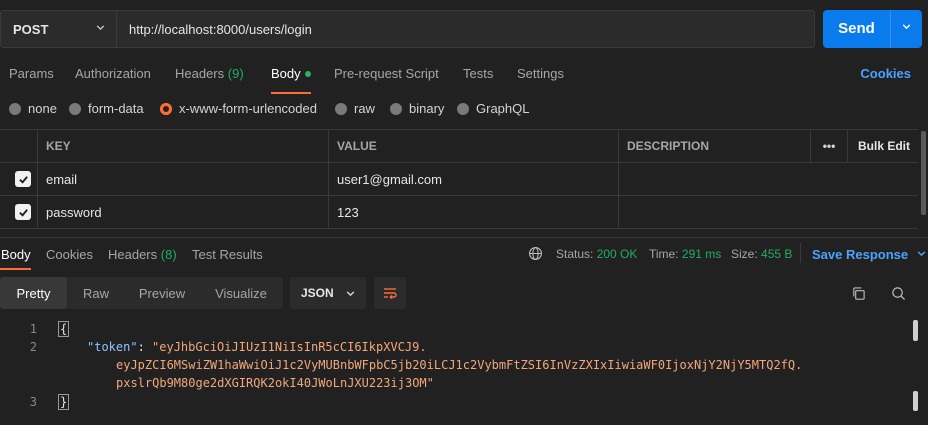 The height and width of the screenshot is (425, 928). What do you see at coordinates (168, 254) in the screenshot?
I see `response-tab-headers-count: (8)` at bounding box center [168, 254].